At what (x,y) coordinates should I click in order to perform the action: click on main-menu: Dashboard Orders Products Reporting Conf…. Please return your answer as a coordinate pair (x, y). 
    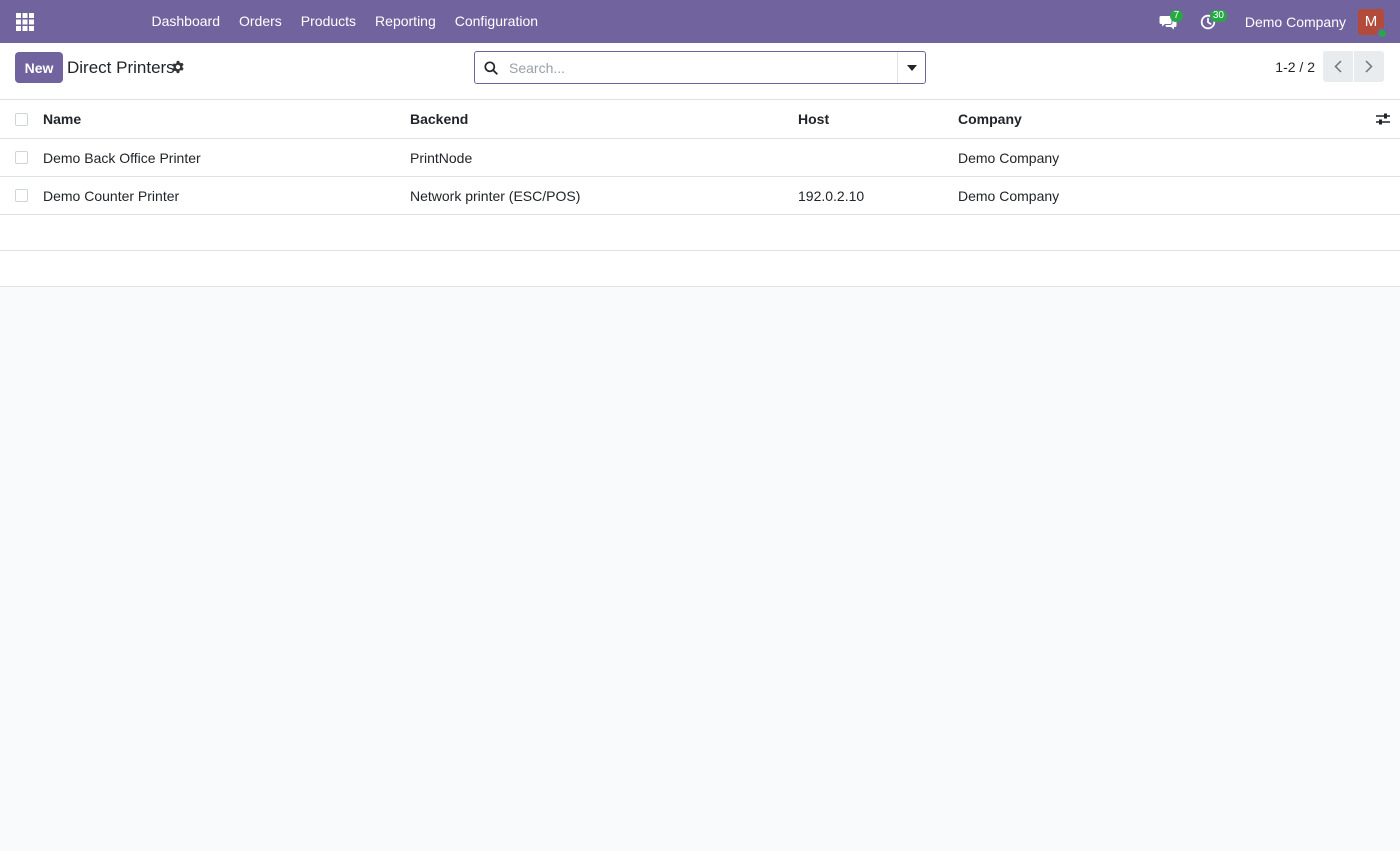
    Looking at the image, I should click on (345, 21).